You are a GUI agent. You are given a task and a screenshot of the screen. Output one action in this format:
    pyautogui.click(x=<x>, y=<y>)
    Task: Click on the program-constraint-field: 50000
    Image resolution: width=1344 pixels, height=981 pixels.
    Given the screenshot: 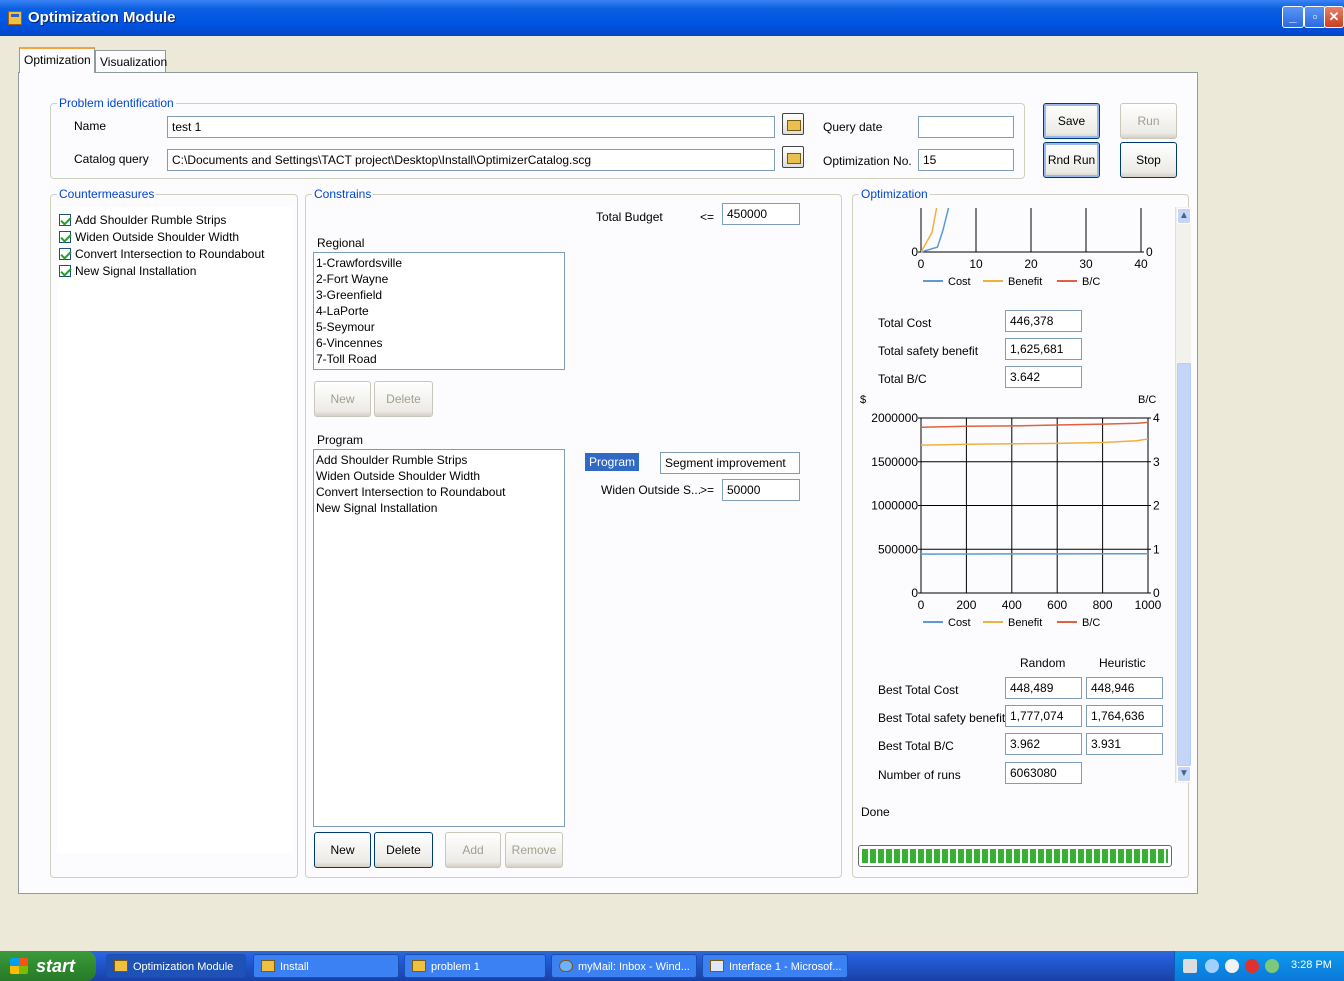 What is the action you would take?
    pyautogui.click(x=761, y=490)
    